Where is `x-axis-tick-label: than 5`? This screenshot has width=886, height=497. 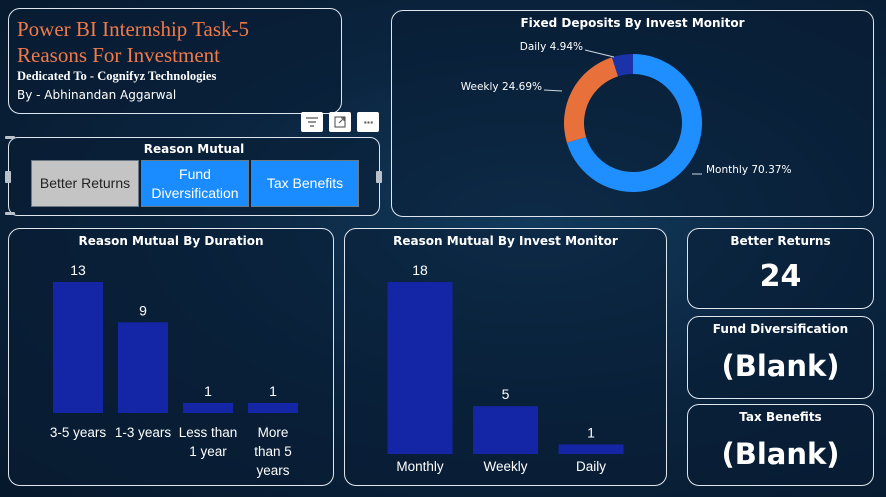
x-axis-tick-label: than 5 is located at coordinates (273, 451).